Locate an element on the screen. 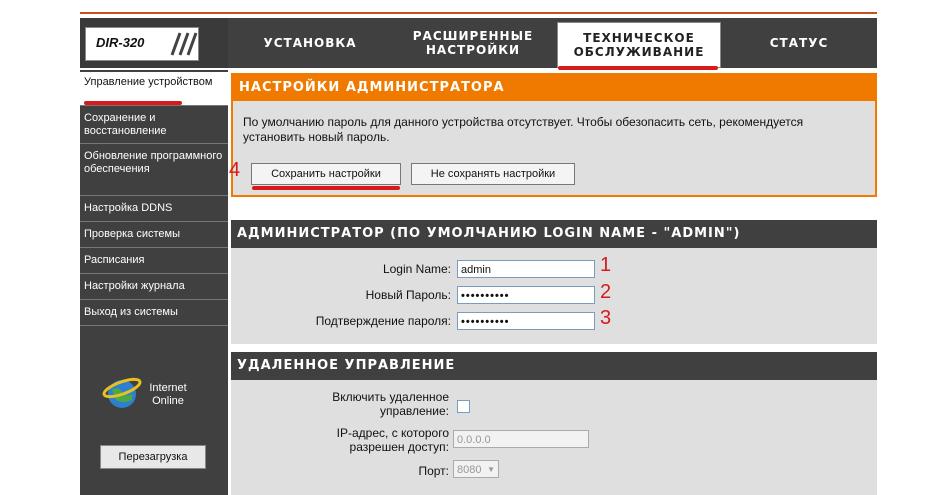 The height and width of the screenshot is (495, 926). tab-status: СТАТУС is located at coordinates (799, 43).